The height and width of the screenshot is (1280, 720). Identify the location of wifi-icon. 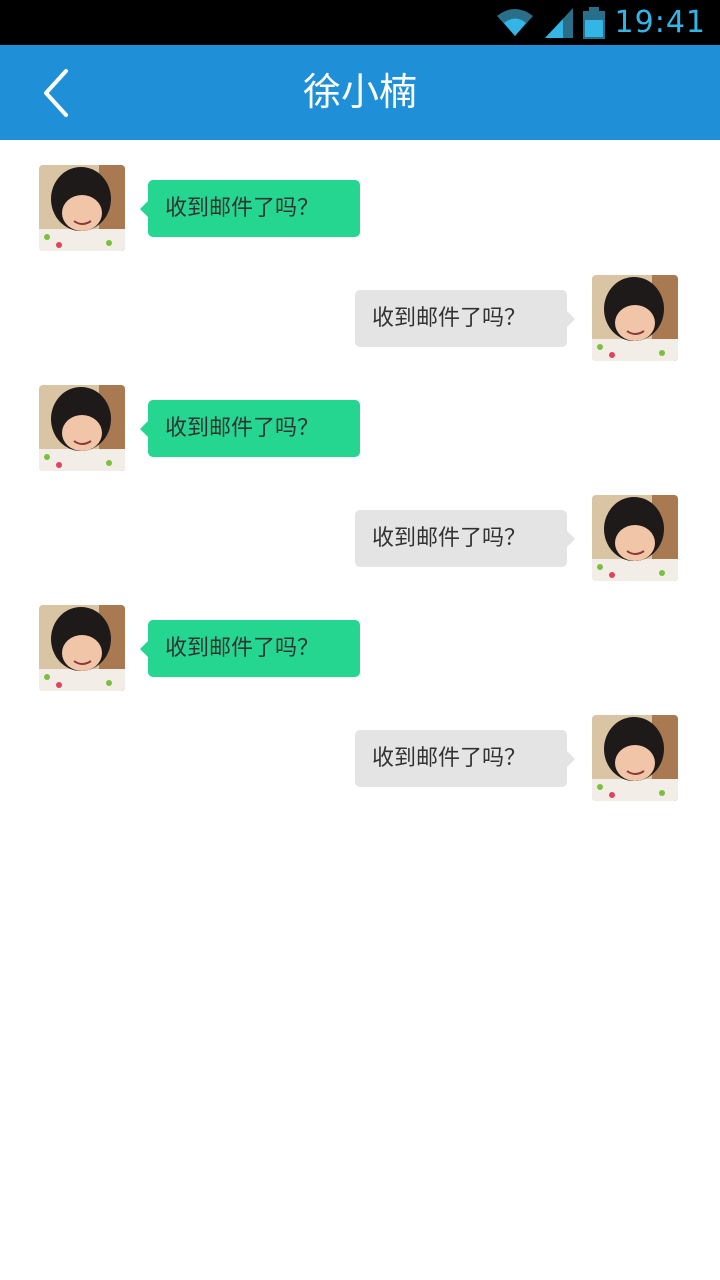
(514, 22).